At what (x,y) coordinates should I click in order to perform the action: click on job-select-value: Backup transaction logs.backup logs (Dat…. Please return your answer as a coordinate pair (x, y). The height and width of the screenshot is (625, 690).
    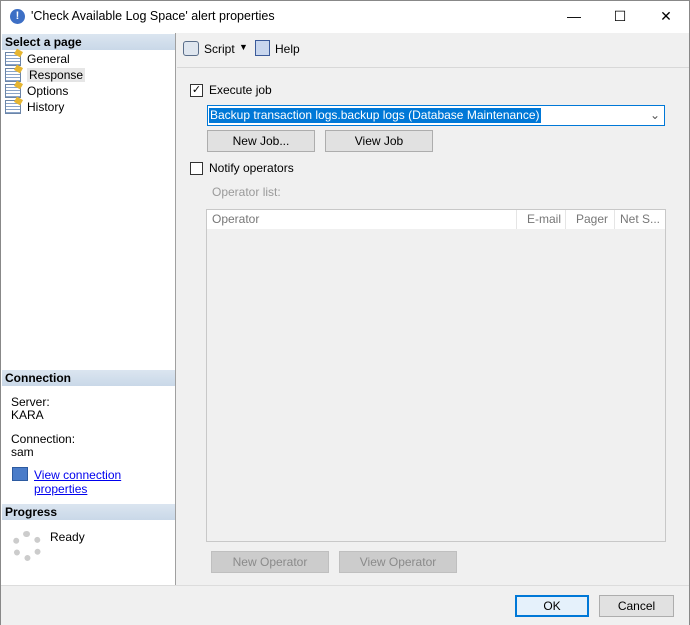
    Looking at the image, I should click on (375, 115).